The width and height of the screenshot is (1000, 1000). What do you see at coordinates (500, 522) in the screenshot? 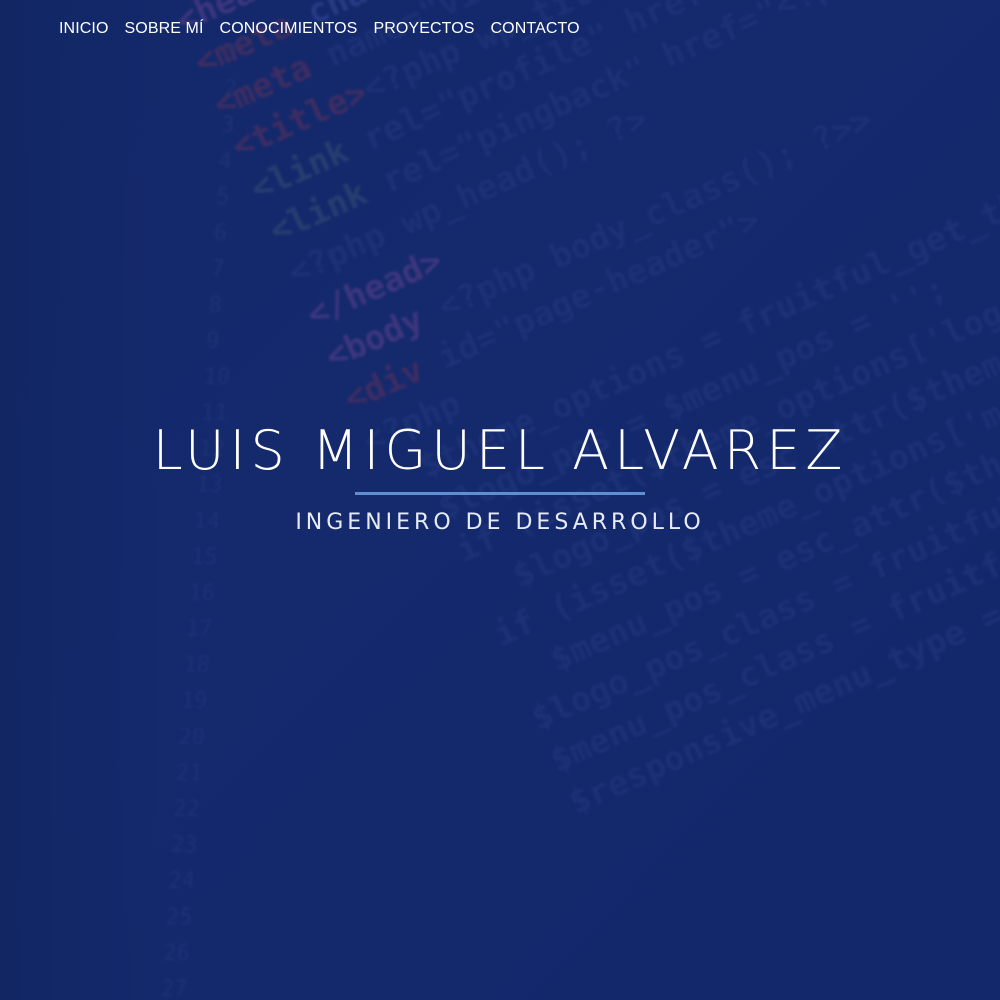
I see `hero-role: INGENIERO DE DESARROLLO` at bounding box center [500, 522].